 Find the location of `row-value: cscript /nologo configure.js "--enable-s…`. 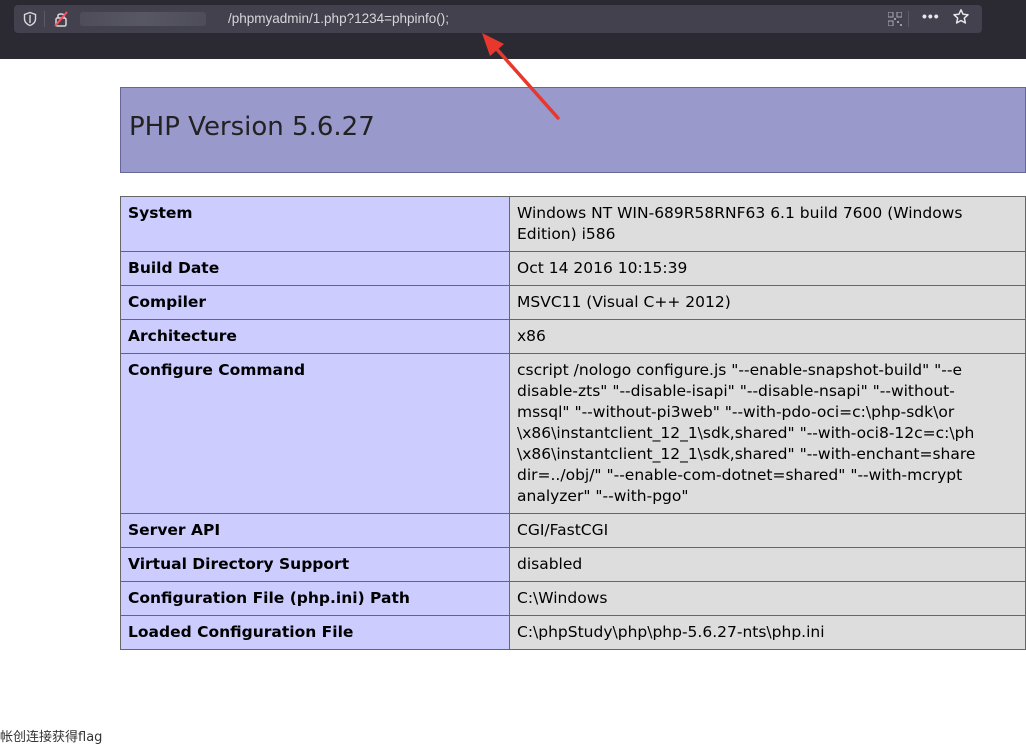

row-value: cscript /nologo configure.js "--enable-s… is located at coordinates (767, 433).